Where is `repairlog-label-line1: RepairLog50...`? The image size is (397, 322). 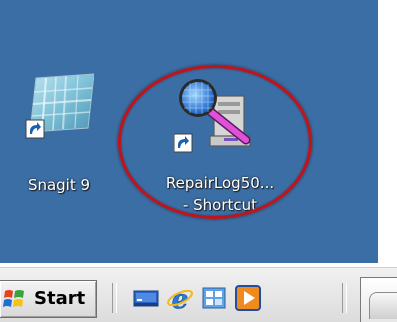
repairlog-label-line1: RepairLog50... is located at coordinates (220, 183).